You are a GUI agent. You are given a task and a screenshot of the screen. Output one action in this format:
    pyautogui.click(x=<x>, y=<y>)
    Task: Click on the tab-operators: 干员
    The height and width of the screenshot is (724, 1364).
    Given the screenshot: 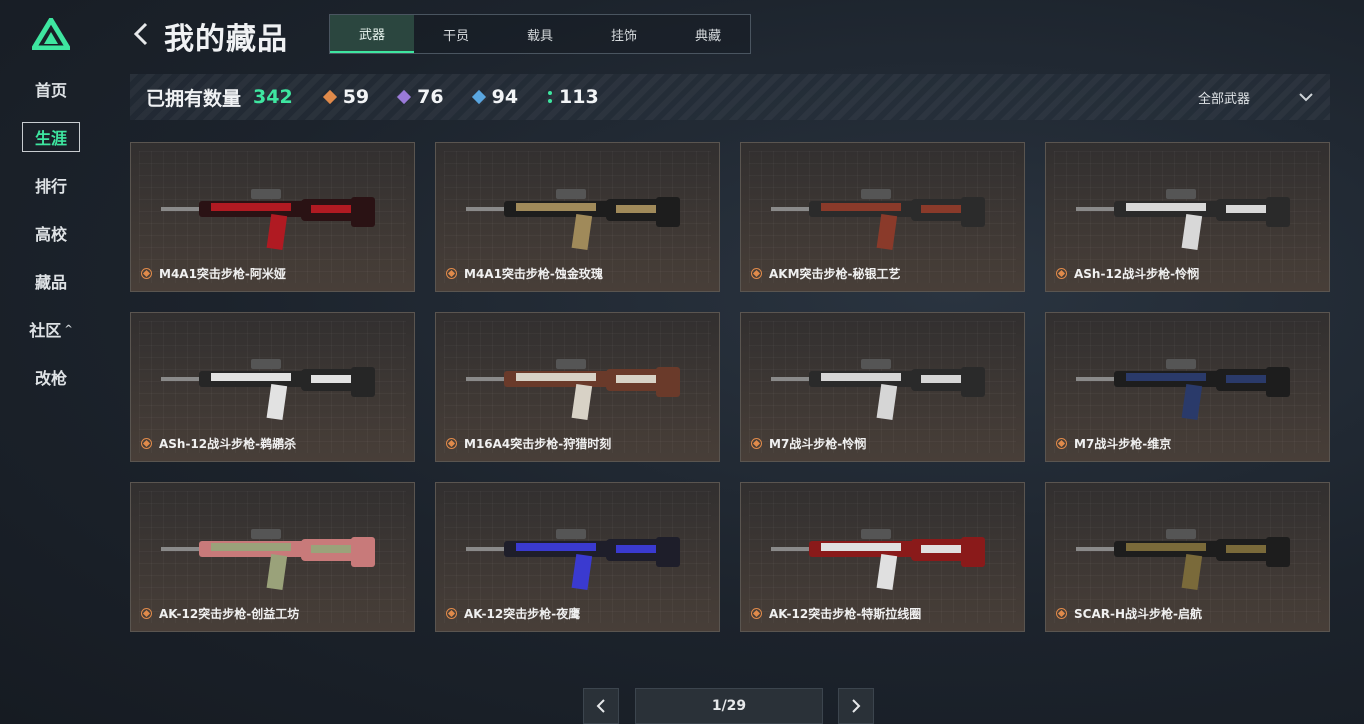 What is the action you would take?
    pyautogui.click(x=456, y=34)
    